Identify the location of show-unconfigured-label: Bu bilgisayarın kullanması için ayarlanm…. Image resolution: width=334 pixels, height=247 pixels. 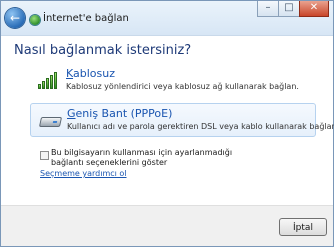
(151, 158).